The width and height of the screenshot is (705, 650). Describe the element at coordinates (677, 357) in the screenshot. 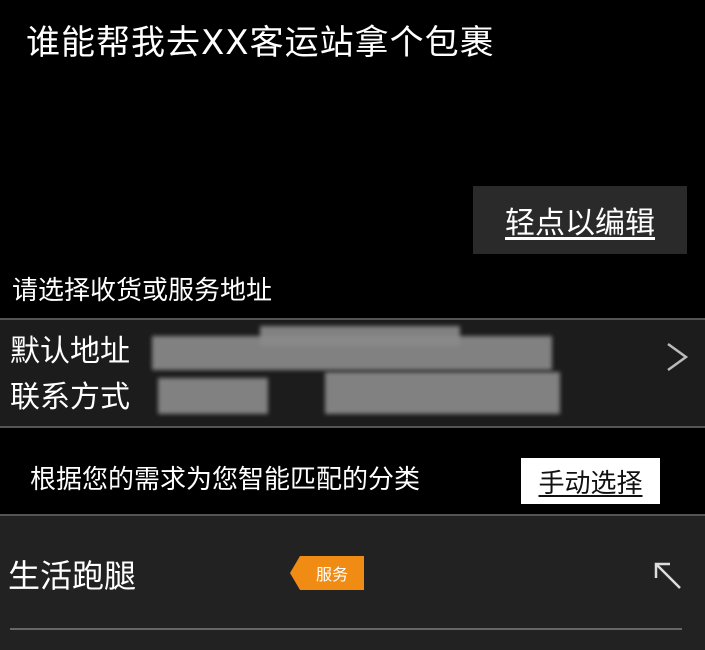

I see `chevron-right-icon` at that location.